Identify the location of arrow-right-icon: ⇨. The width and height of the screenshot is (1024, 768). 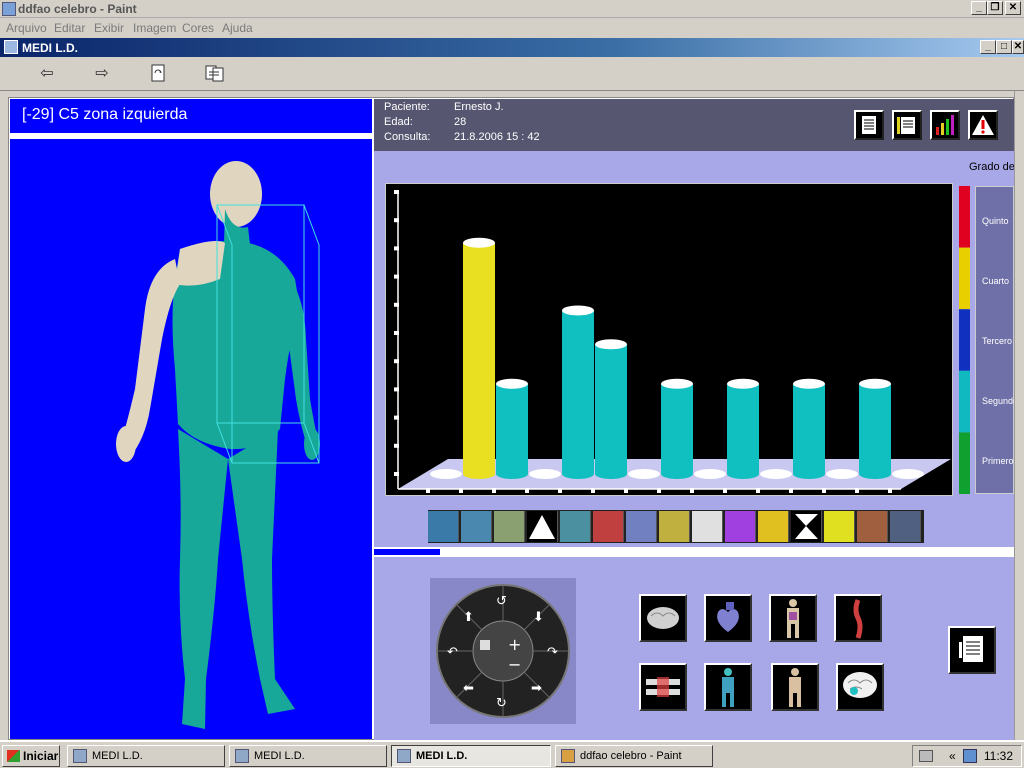
(102, 74).